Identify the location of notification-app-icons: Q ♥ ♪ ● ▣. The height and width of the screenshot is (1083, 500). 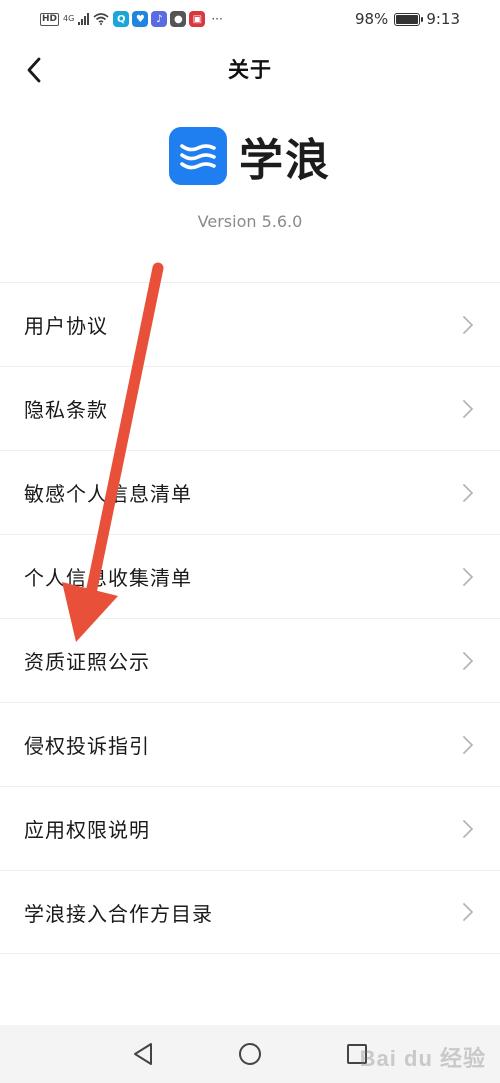
(159, 19).